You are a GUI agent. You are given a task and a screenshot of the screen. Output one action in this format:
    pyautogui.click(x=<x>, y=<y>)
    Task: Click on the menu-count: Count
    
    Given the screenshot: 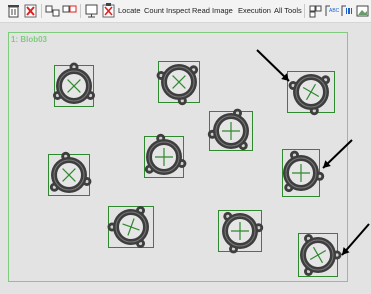 What is the action you would take?
    pyautogui.click(x=154, y=10)
    